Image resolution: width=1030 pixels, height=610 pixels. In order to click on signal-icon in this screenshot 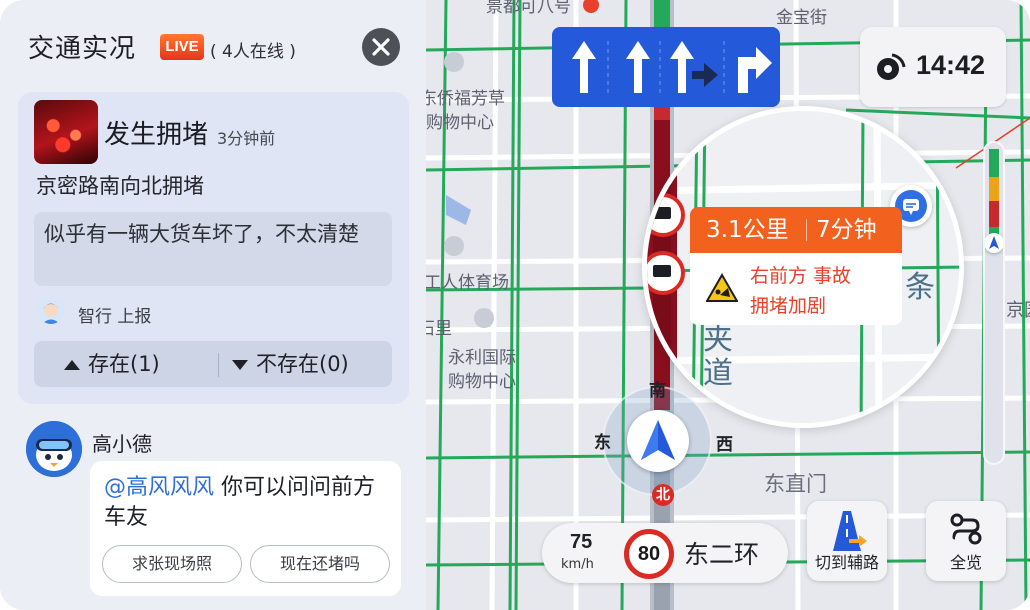, I will do `click(891, 66)`.